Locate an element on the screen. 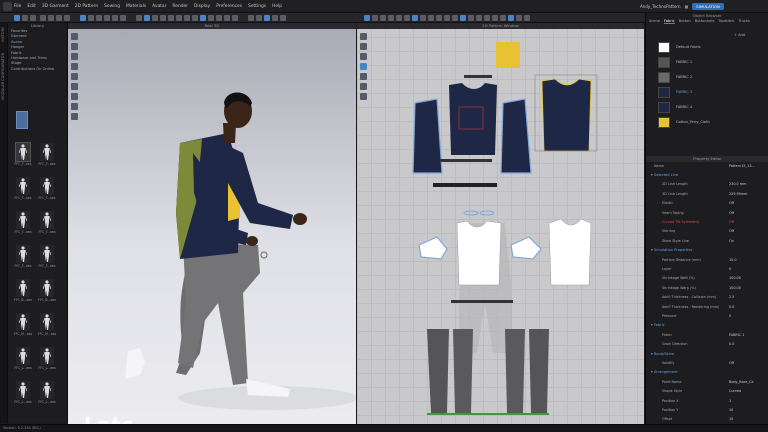 Image resolution: width=768 pixels, height=432 pixels. menu-item-3d-garment: 3D Garment is located at coordinates (55, 6).